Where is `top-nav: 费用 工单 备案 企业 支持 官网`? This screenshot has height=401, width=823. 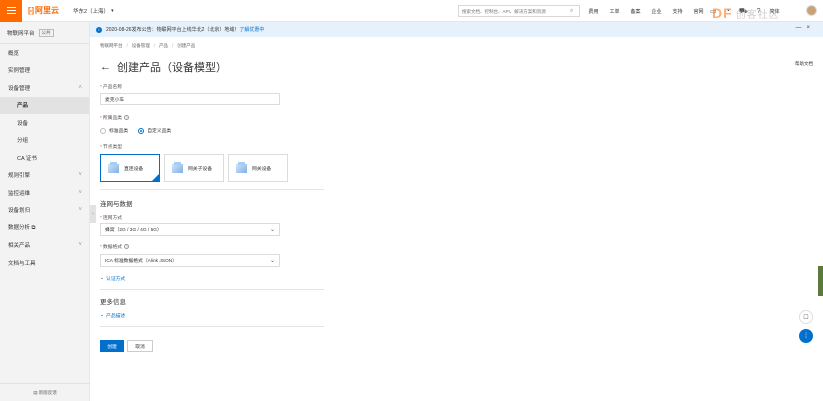 top-nav: 费用 工单 备案 企业 支持 官网 is located at coordinates (646, 11).